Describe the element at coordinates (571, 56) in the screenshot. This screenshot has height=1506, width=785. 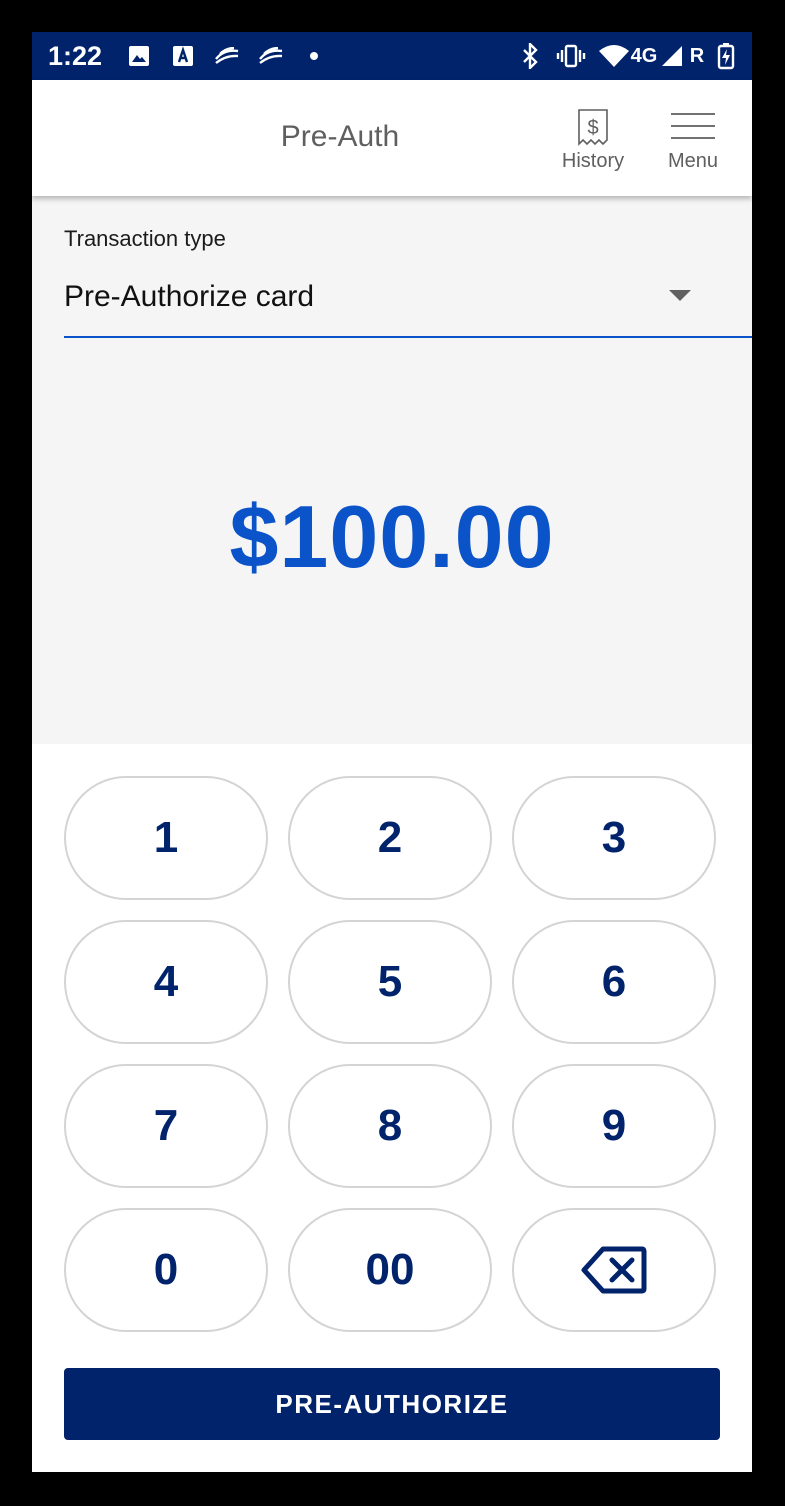
I see `vibrate-icon` at that location.